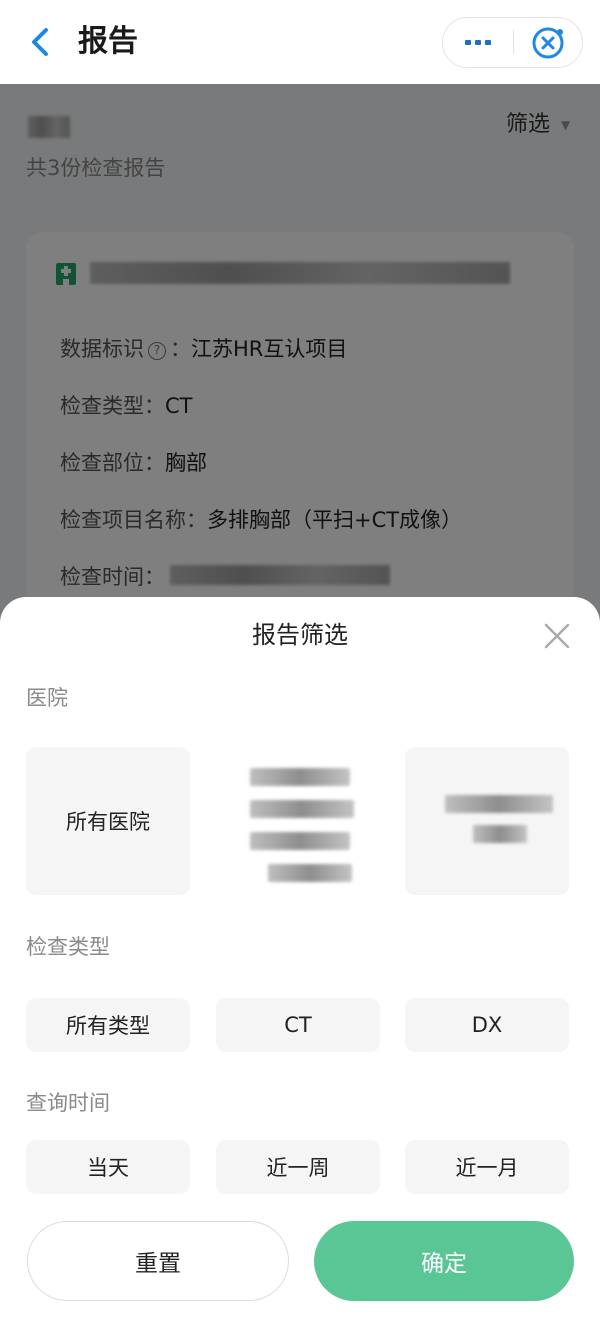 The height and width of the screenshot is (1327, 600). Describe the element at coordinates (108, 41) in the screenshot. I see `page-title: 报告` at that location.